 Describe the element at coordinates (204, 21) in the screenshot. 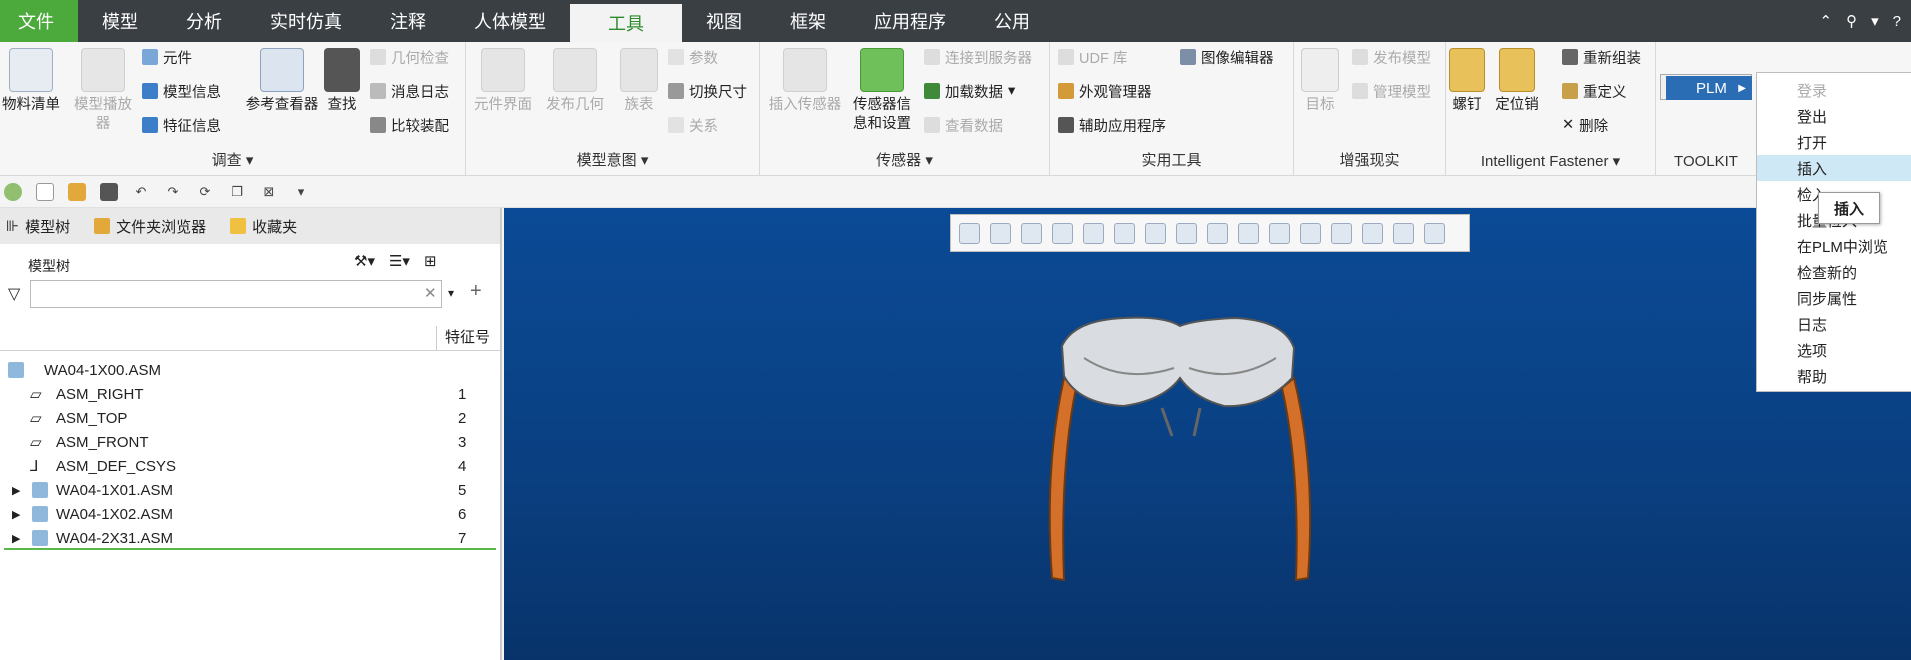

I see `tab-analysis: 分析` at that location.